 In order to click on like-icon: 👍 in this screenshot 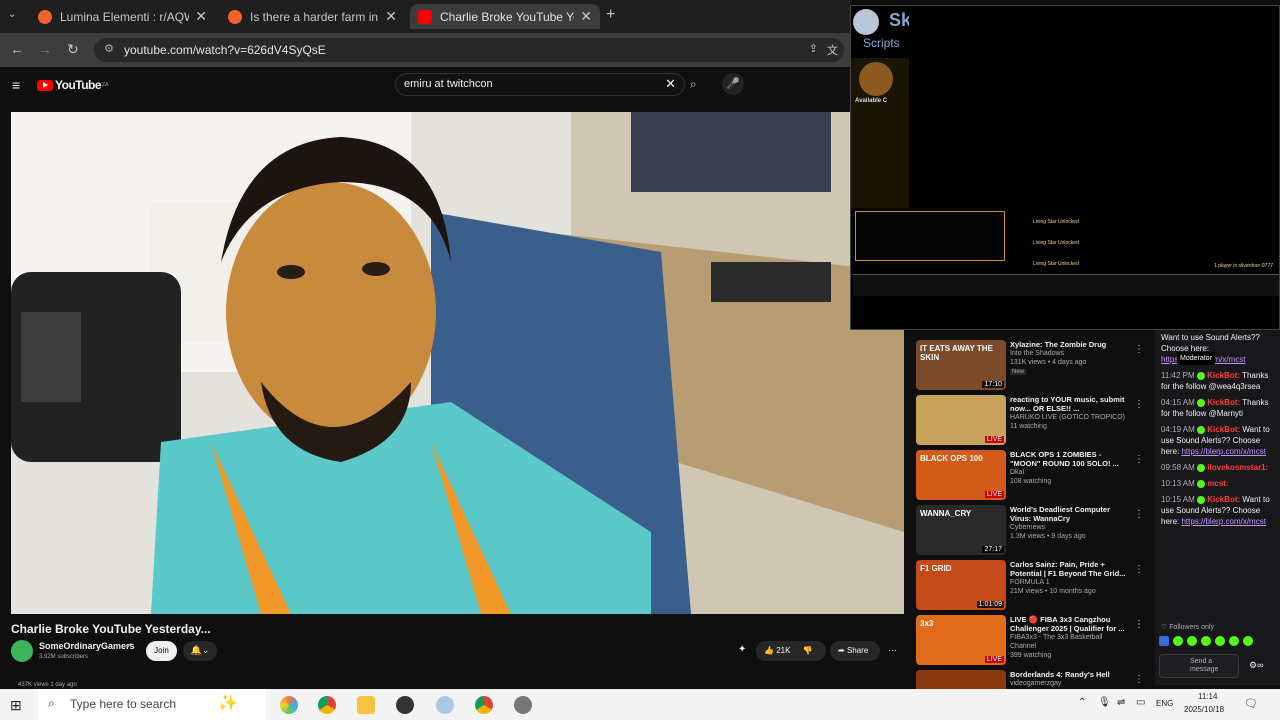, I will do `click(769, 650)`.